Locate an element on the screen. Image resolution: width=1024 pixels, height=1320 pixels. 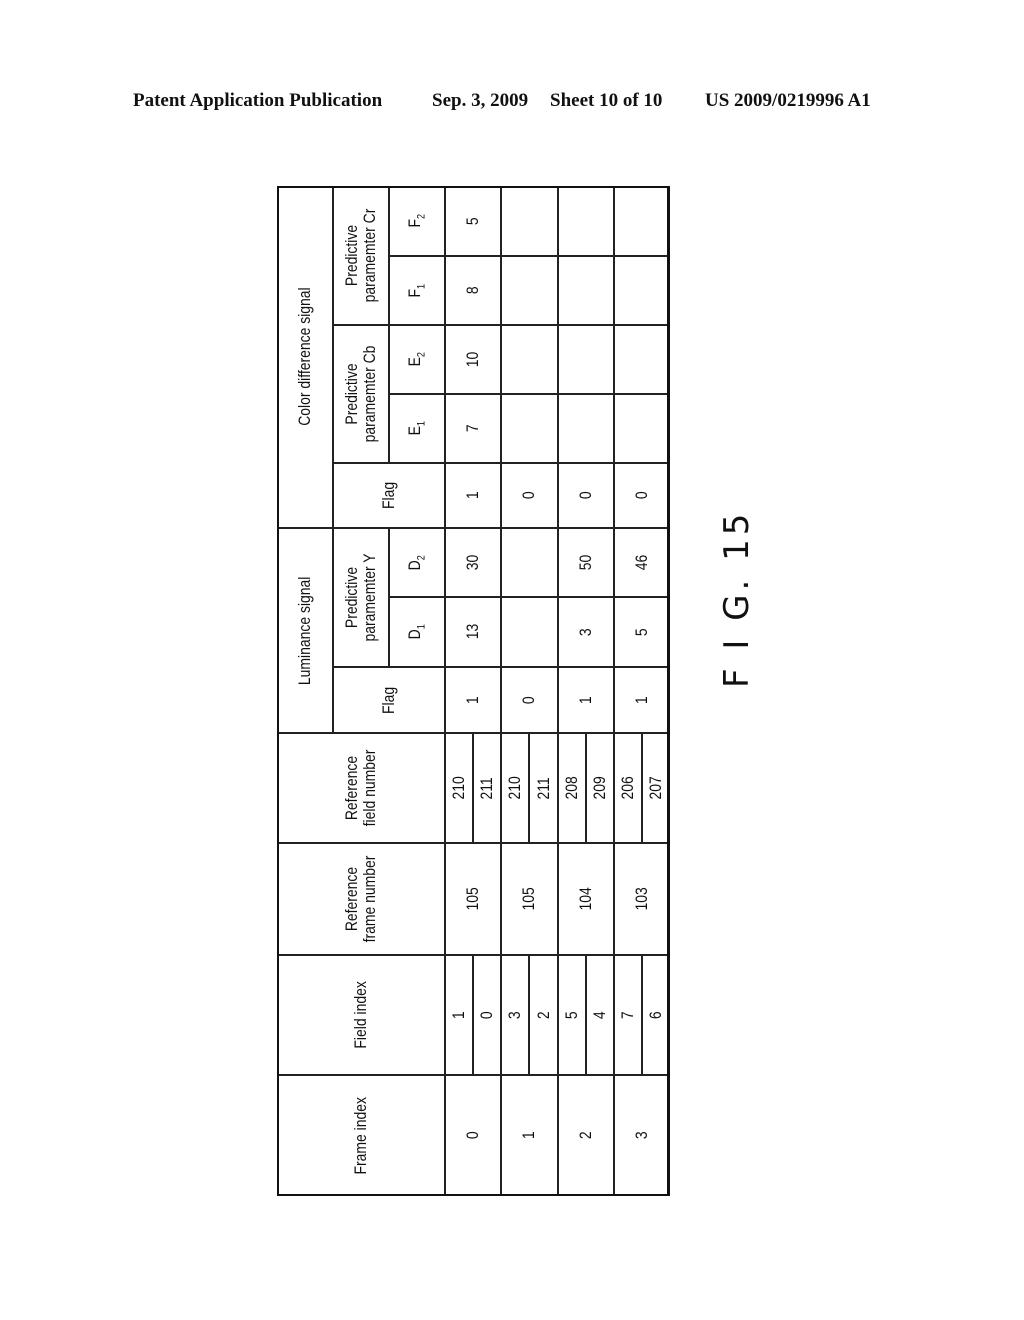
header-predictive-parameter-cr: Predictive paramemter Cr is located at coordinates (361, 255).